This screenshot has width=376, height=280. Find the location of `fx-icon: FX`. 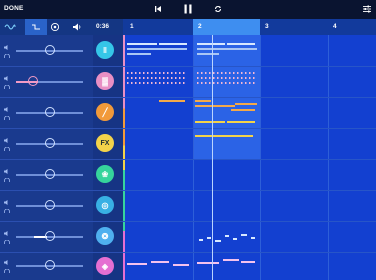

fx-icon: FX is located at coordinates (105, 143).